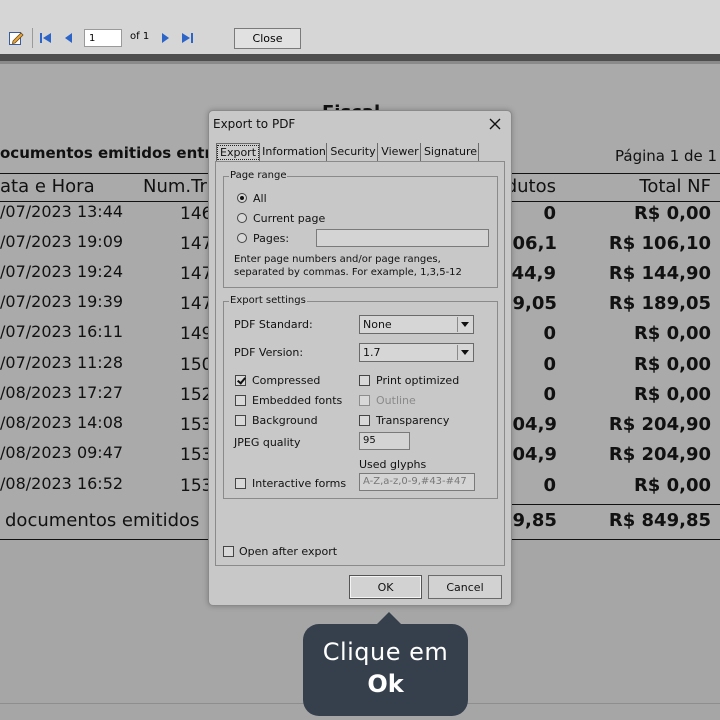 This screenshot has height=720, width=720. What do you see at coordinates (62, 422) in the screenshot?
I see `table-cell-date: /08/2023 14:08` at bounding box center [62, 422].